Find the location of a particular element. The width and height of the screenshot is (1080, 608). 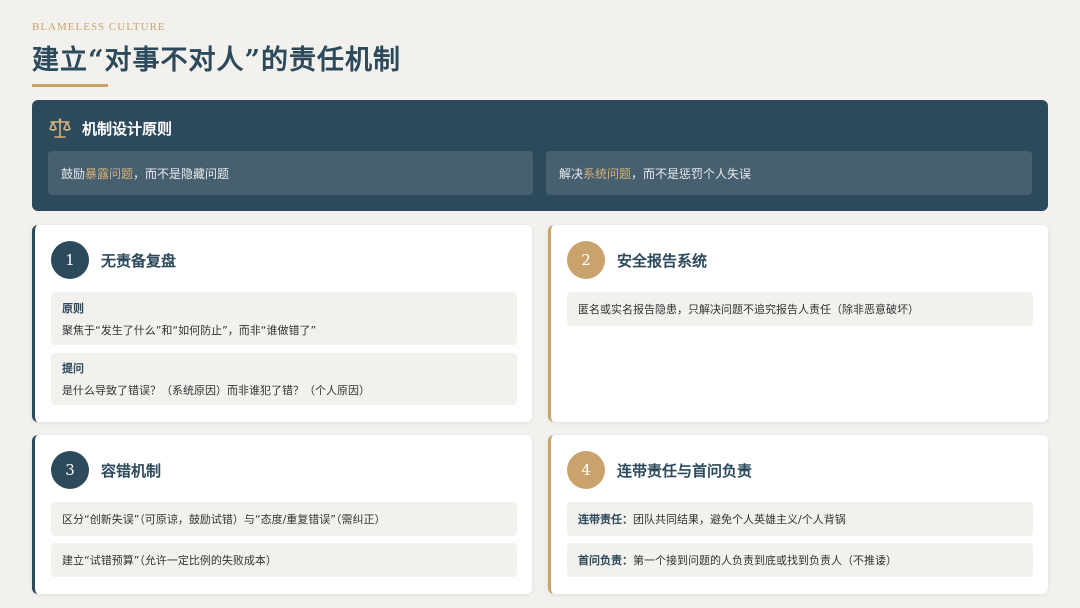

principle-text: 鼓励 is located at coordinates (73, 173).